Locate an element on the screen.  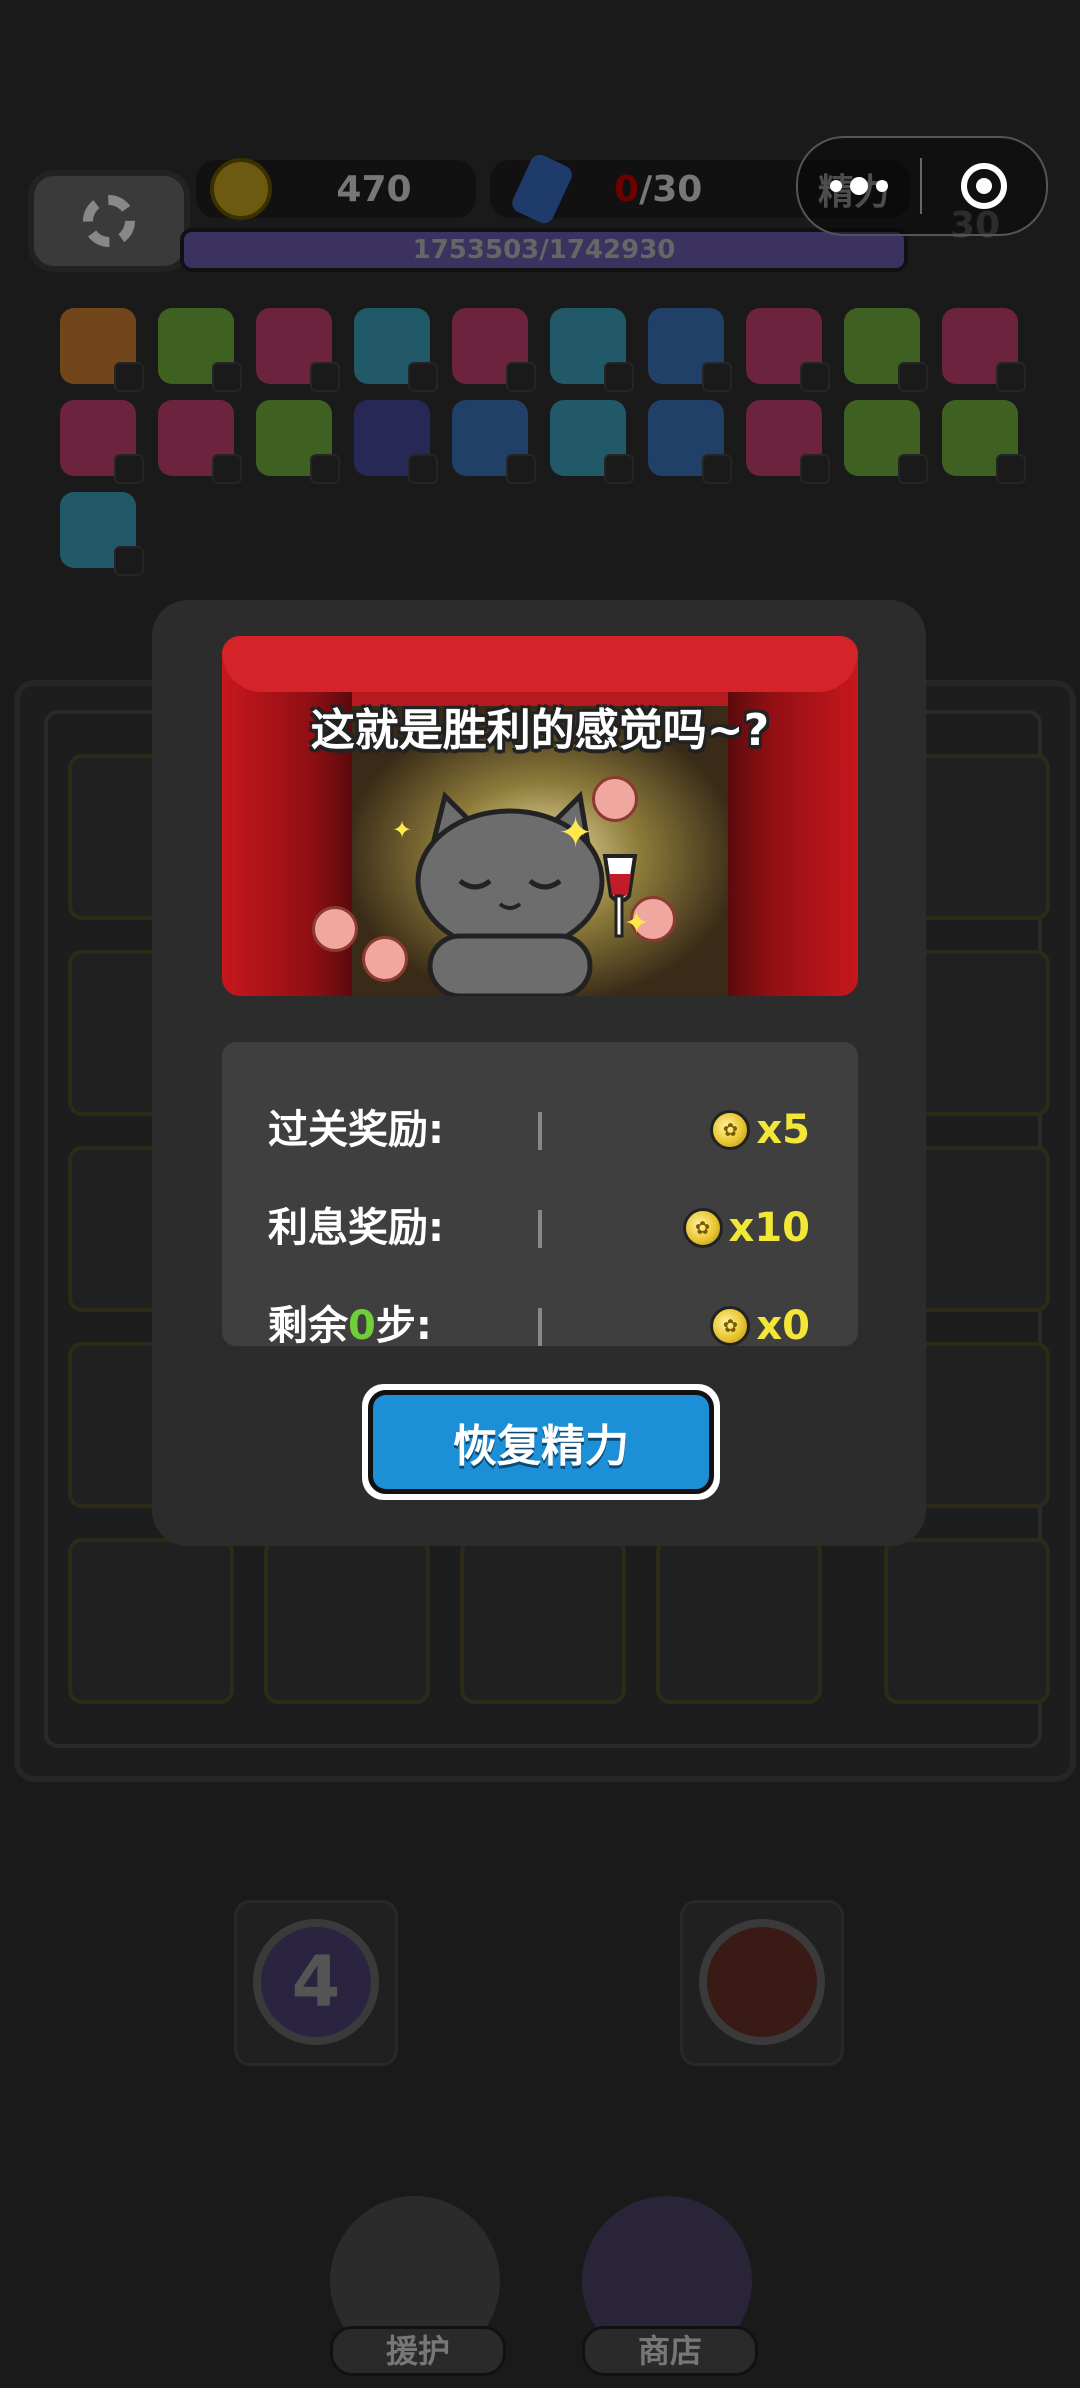
assist-label: 援护 is located at coordinates (418, 2351).